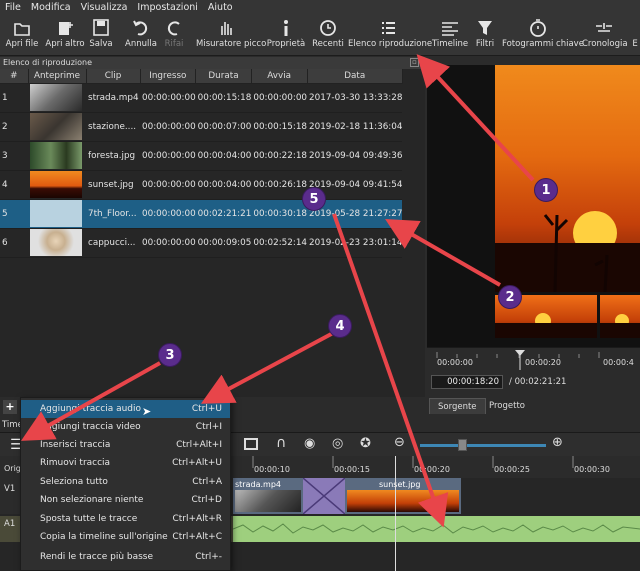 The image size is (640, 571). Describe the element at coordinates (208, 427) in the screenshot. I see `menu-item-shortcut: Ctrl+I` at that location.